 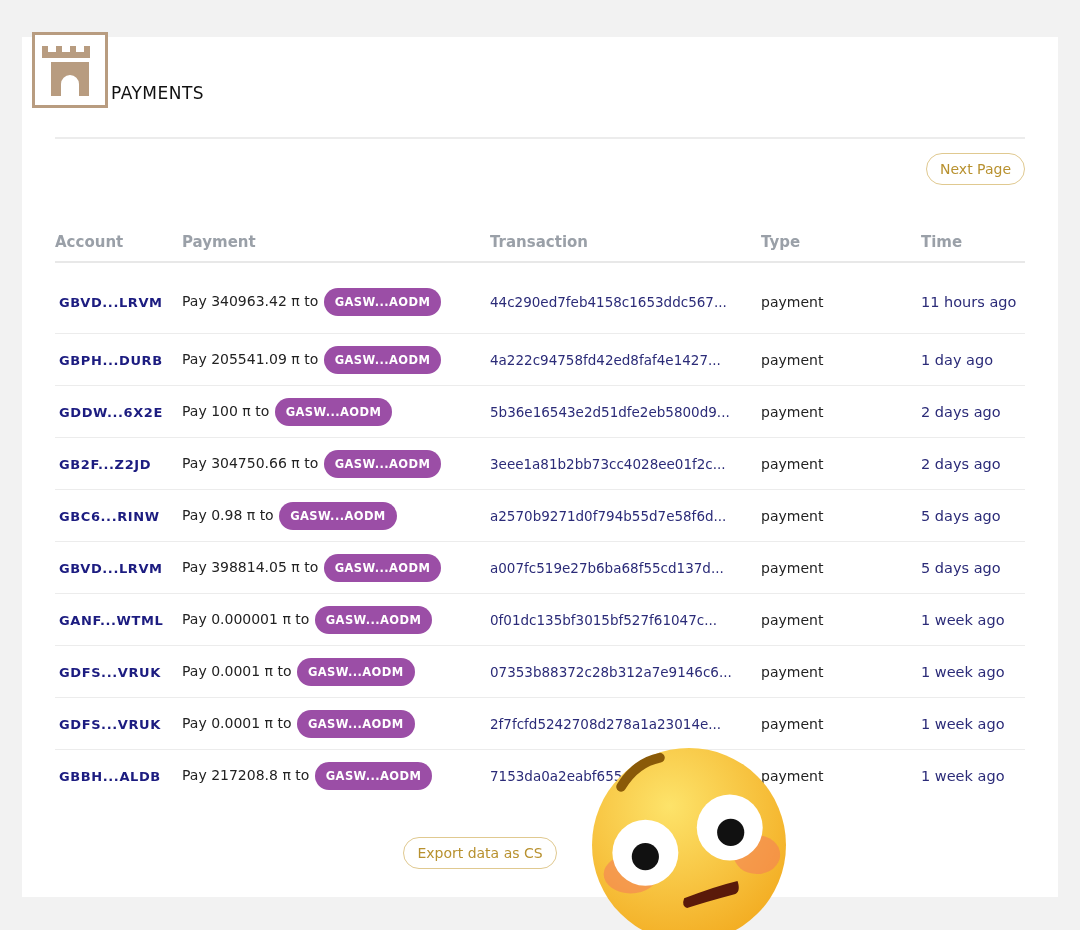 What do you see at coordinates (250, 301) in the screenshot?
I see `payment-text: Pay 340963.42 π to` at bounding box center [250, 301].